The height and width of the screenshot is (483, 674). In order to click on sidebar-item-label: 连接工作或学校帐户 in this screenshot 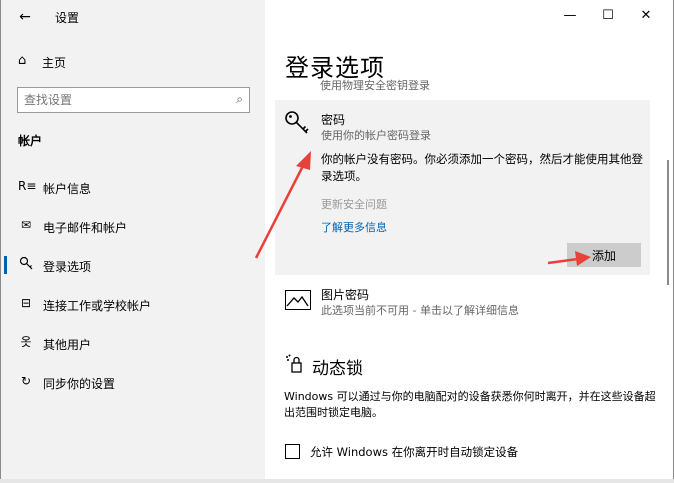, I will do `click(97, 306)`.